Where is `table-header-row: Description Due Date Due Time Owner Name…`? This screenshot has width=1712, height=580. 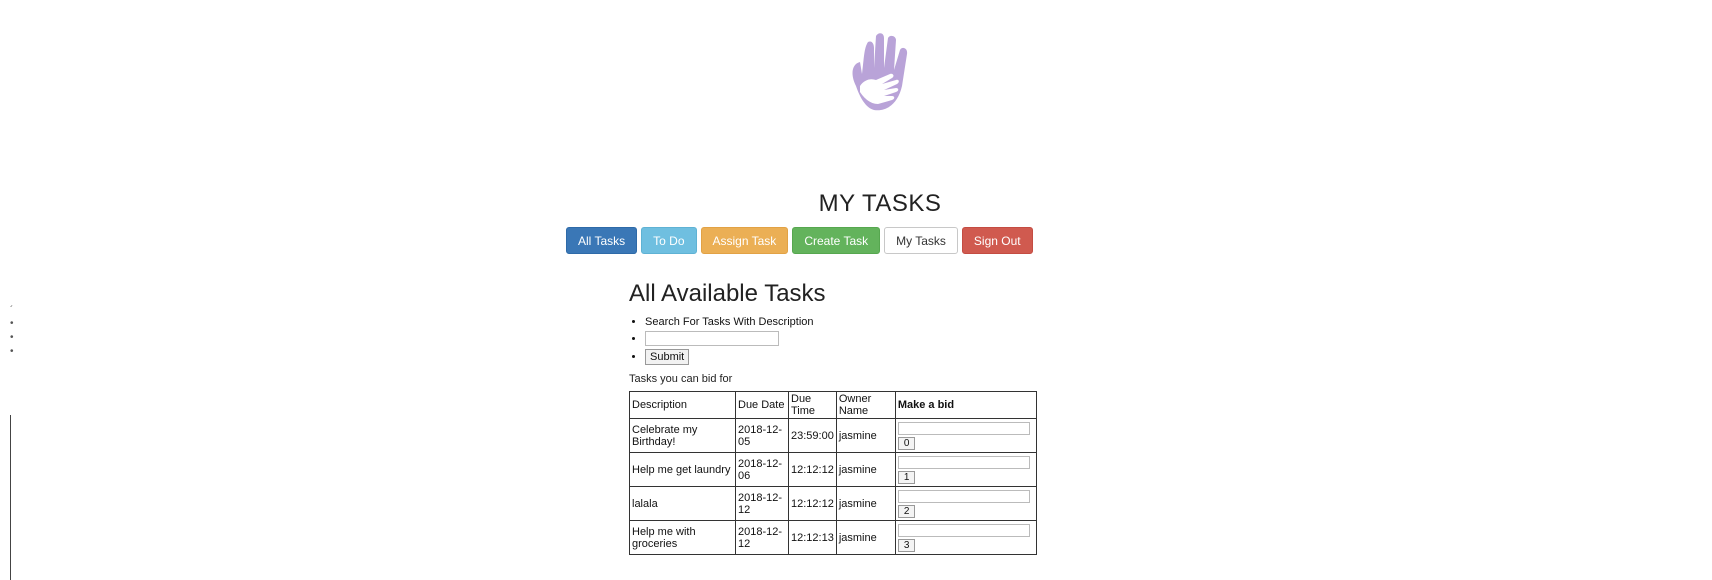
table-header-row: Description Due Date Due Time Owner Name… is located at coordinates (833, 405).